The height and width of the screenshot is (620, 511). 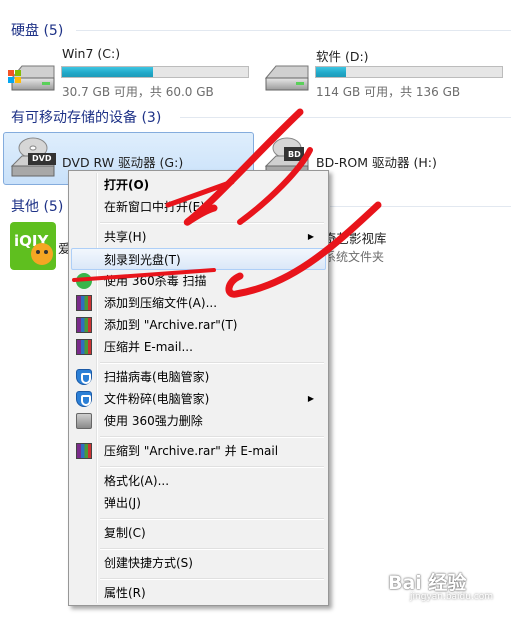 I want to click on bd-label: BD, so click(x=294, y=154).